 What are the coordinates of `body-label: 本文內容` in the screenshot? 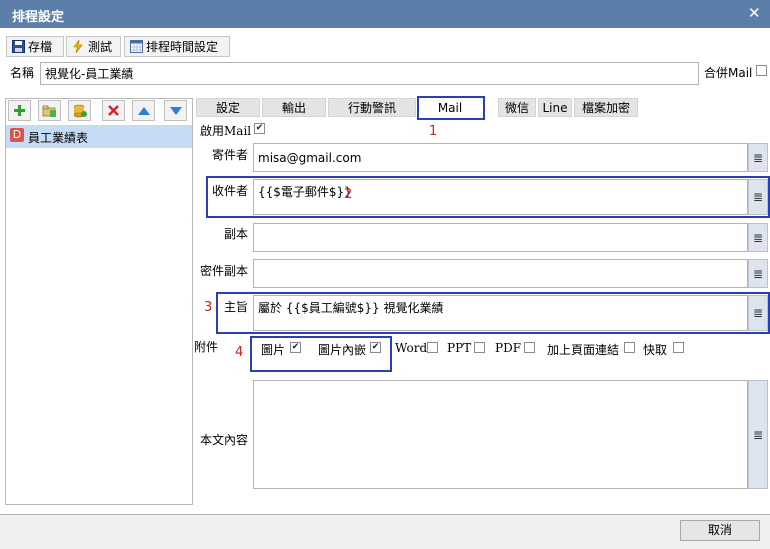 It's located at (223, 440).